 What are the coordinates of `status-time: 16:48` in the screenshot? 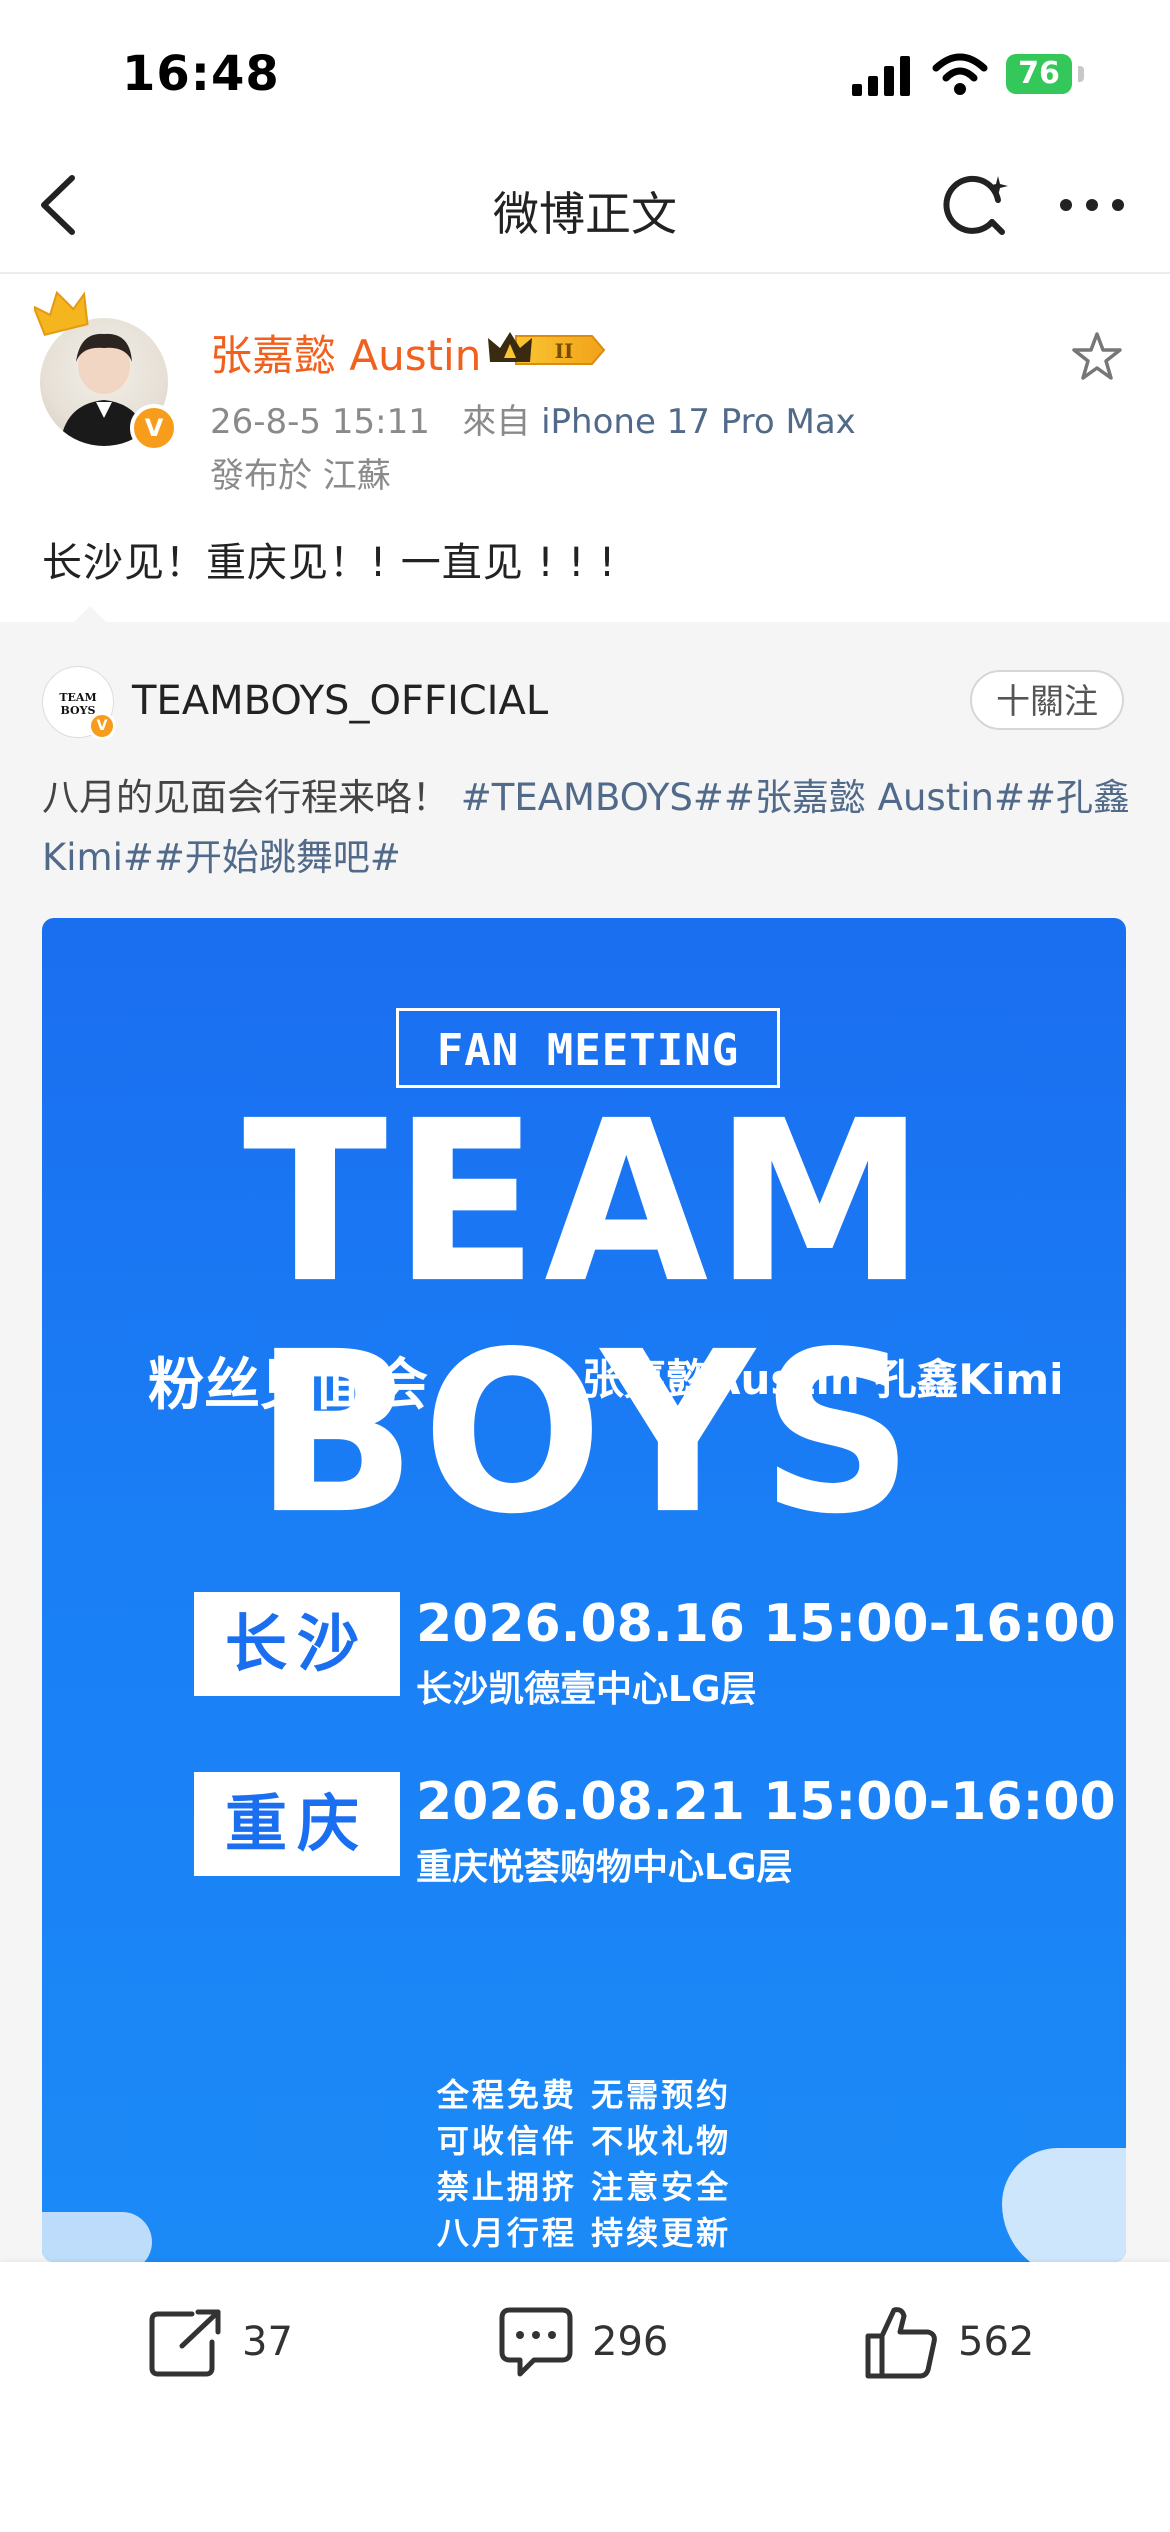 It's located at (201, 74).